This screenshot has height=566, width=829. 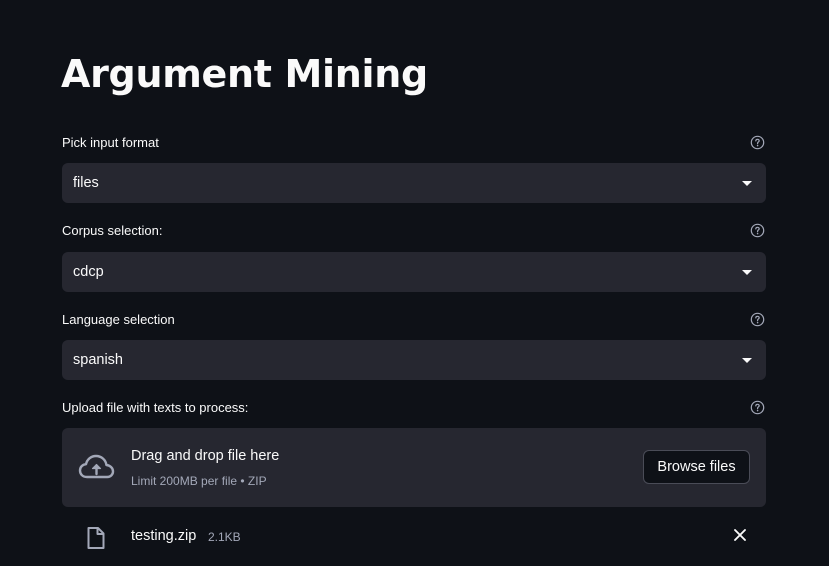 What do you see at coordinates (118, 319) in the screenshot?
I see `language-label: Language selection` at bounding box center [118, 319].